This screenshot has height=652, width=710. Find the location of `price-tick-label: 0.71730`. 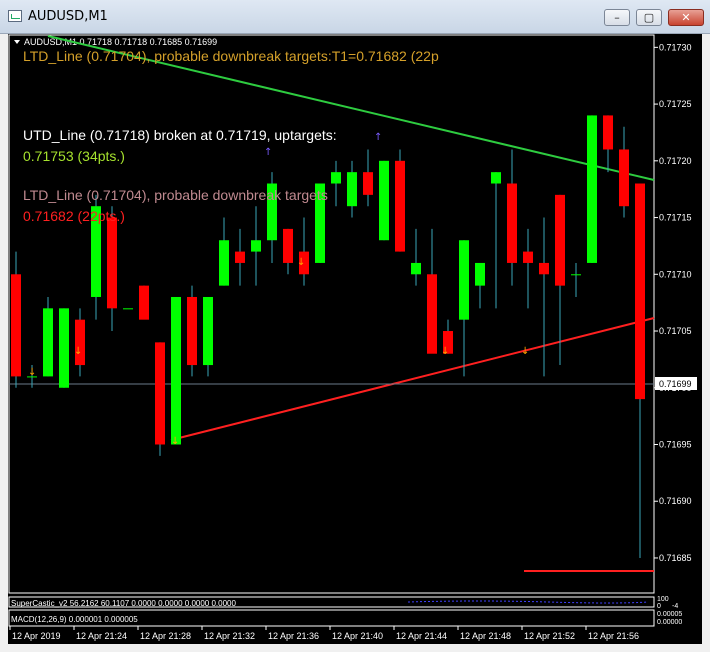

price-tick-label: 0.71730 is located at coordinates (675, 47).